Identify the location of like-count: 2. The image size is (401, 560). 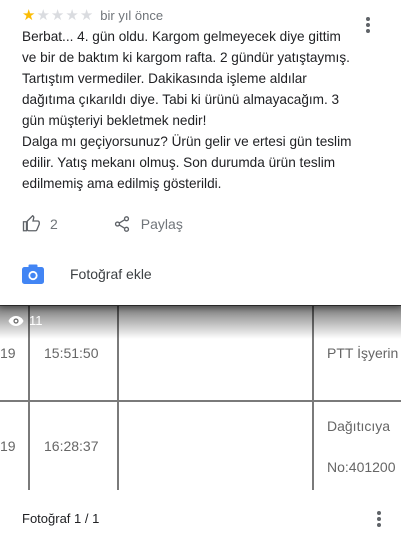
(54, 224).